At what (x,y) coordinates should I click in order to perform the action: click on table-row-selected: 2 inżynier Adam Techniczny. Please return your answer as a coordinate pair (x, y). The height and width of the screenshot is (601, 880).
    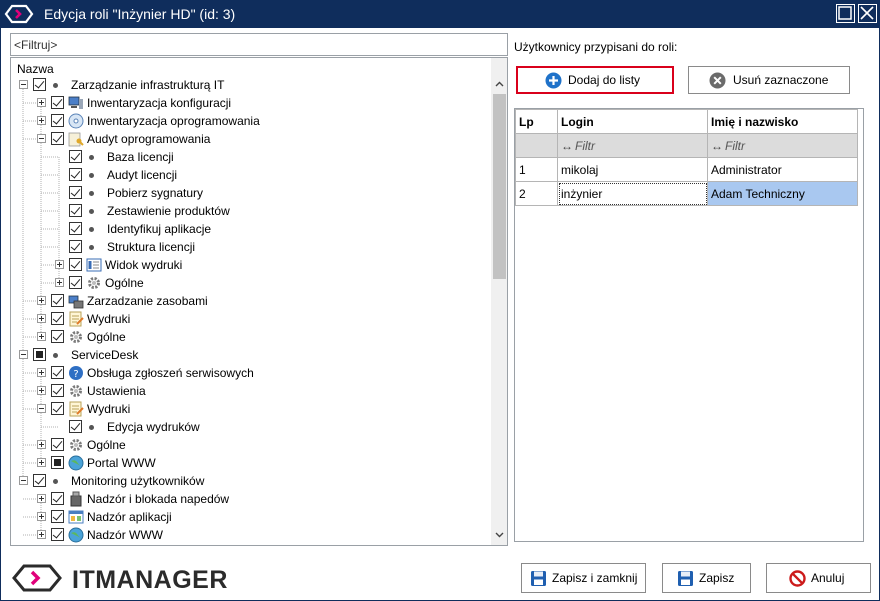
    Looking at the image, I should click on (686, 193).